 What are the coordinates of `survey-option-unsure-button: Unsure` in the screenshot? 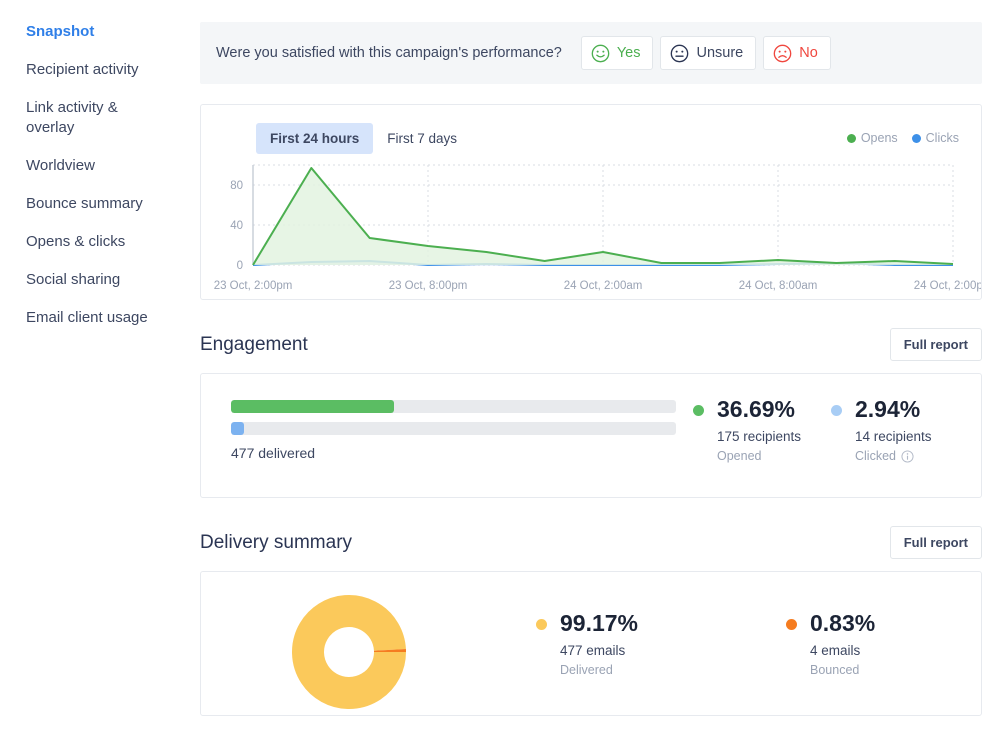 It's located at (708, 53).